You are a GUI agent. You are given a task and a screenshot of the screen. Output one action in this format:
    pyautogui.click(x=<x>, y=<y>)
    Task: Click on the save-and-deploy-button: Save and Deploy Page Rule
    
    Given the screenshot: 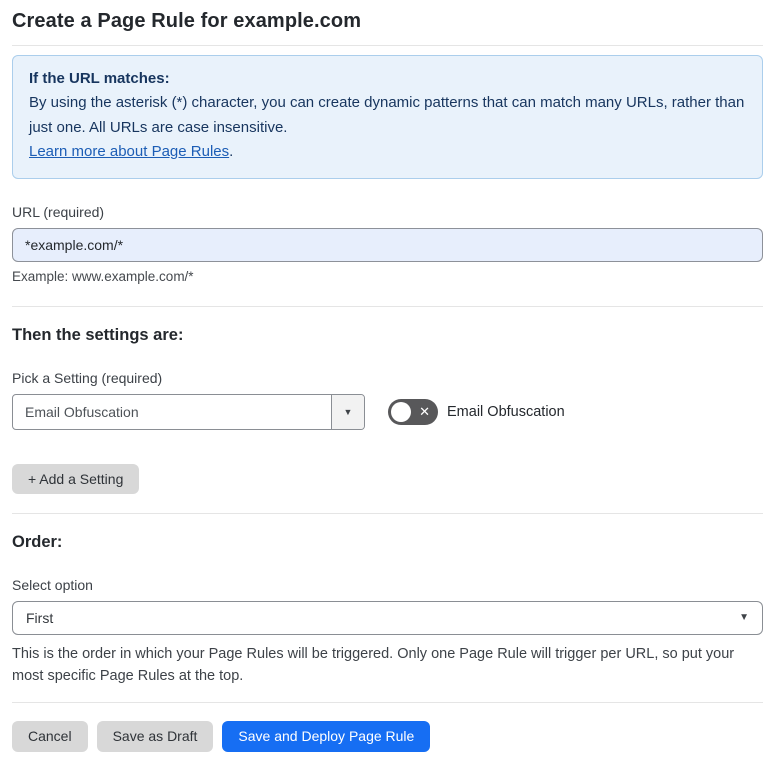 What is the action you would take?
    pyautogui.click(x=326, y=736)
    